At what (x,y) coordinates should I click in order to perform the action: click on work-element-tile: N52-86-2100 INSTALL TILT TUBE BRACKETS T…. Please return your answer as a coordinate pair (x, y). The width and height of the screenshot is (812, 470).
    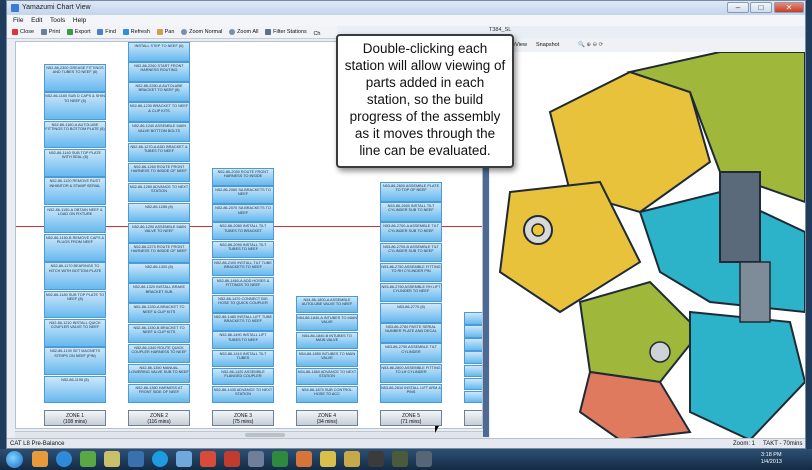
    Looking at the image, I should click on (243, 267).